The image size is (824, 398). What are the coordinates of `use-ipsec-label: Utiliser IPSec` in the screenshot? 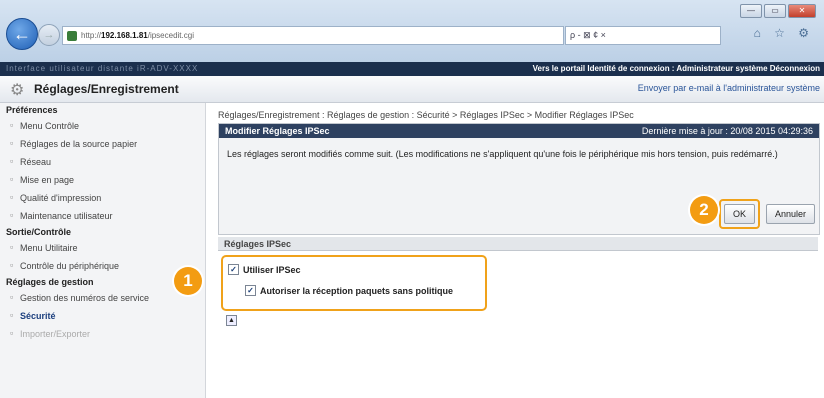 It's located at (272, 269).